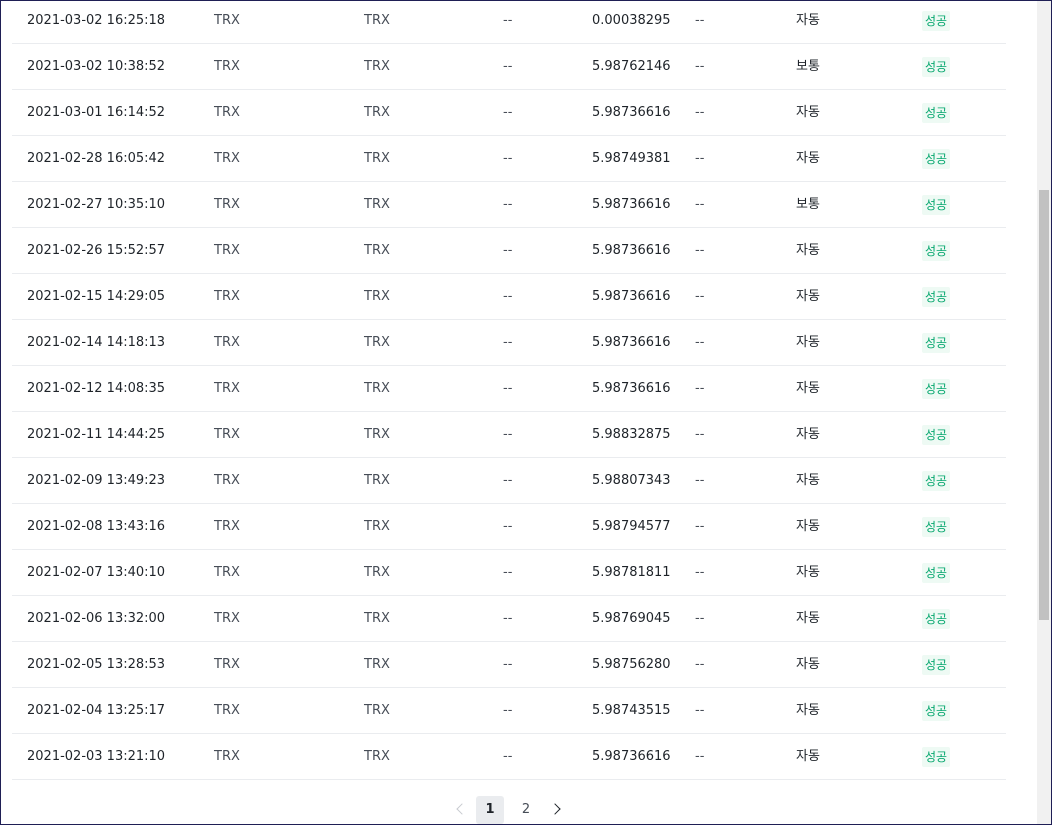 The height and width of the screenshot is (825, 1052). Describe the element at coordinates (526, 810) in the screenshot. I see `page-2-button: 2` at that location.